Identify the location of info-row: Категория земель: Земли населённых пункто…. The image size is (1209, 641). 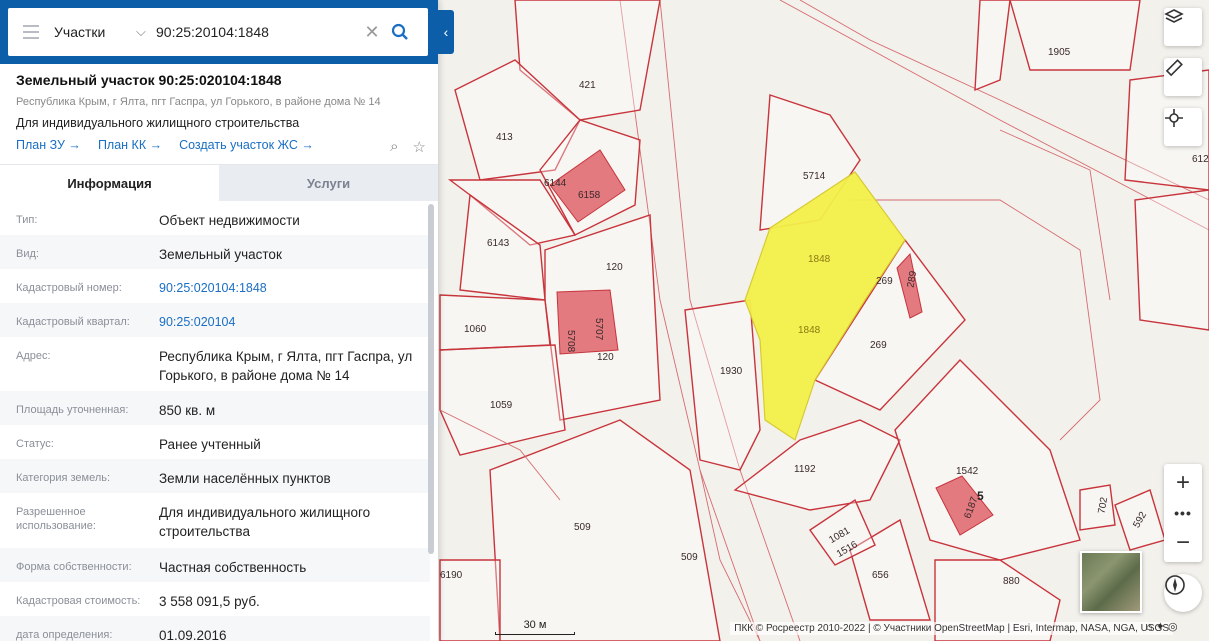
(215, 476).